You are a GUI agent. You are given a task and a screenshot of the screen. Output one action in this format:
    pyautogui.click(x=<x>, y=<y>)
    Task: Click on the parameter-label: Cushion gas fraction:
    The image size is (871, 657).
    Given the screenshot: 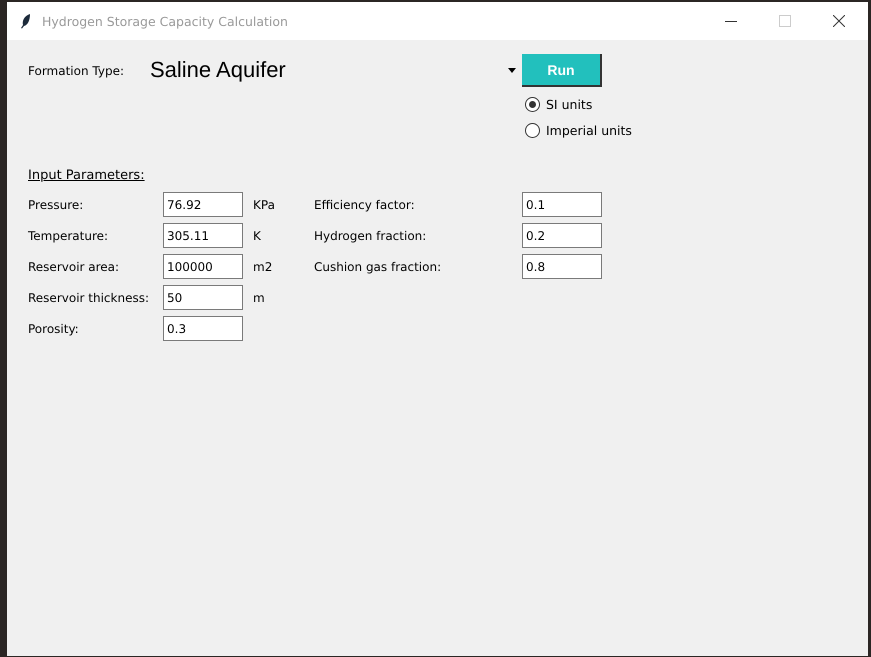 What is the action you would take?
    pyautogui.click(x=378, y=267)
    